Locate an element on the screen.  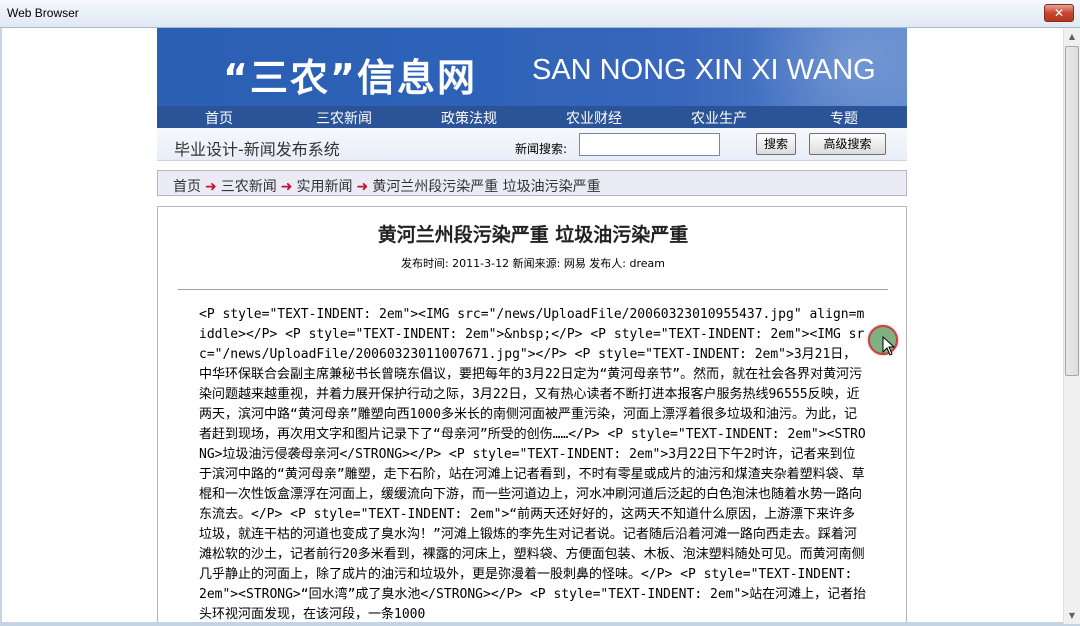
vertical-scrollbar: ▲ ▼ is located at coordinates (1071, 326).